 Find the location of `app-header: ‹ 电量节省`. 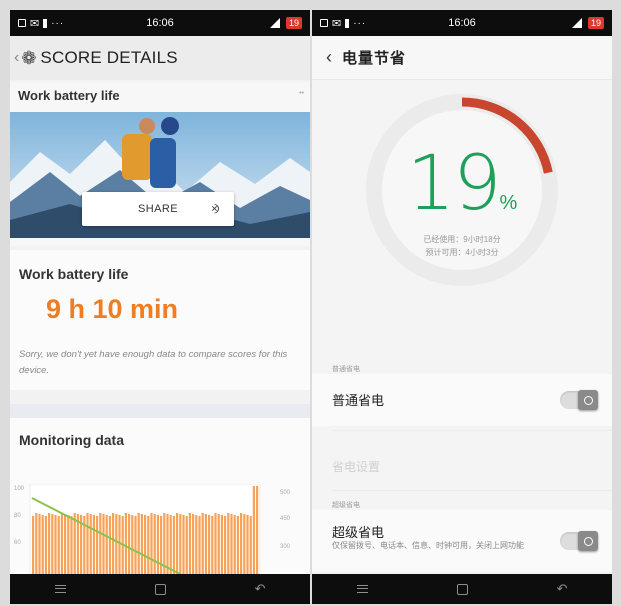

app-header: ‹ 电量节省 is located at coordinates (462, 58).